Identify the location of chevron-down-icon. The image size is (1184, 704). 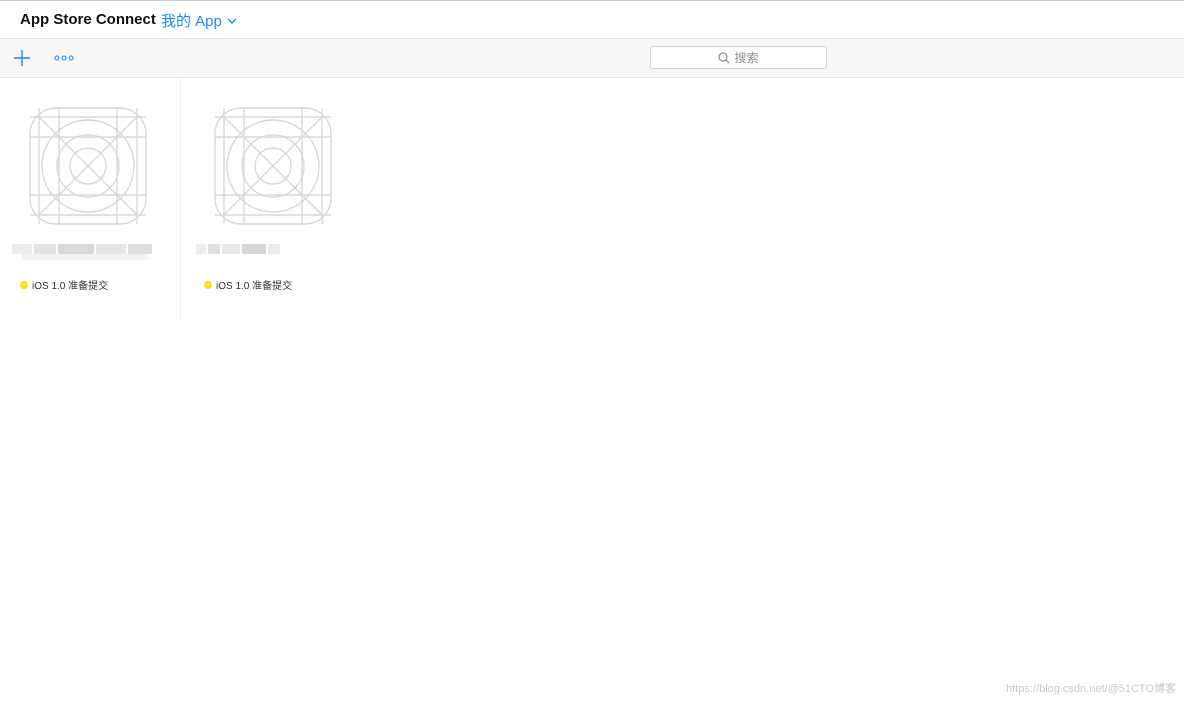
(232, 21).